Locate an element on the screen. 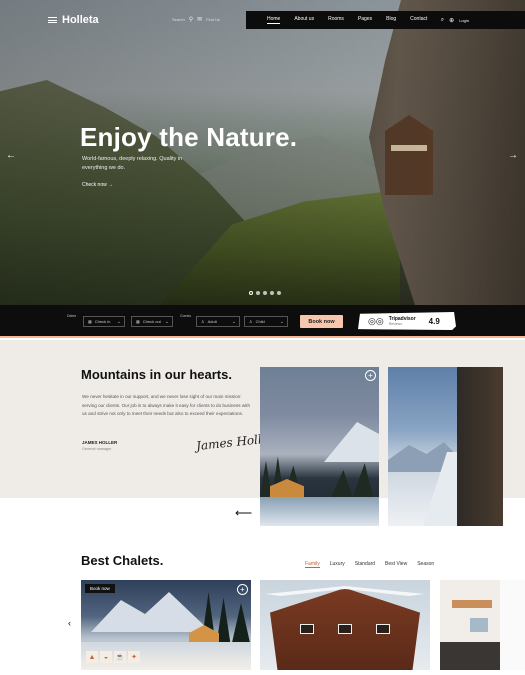  food-icon: ◒ is located at coordinates (106, 657).